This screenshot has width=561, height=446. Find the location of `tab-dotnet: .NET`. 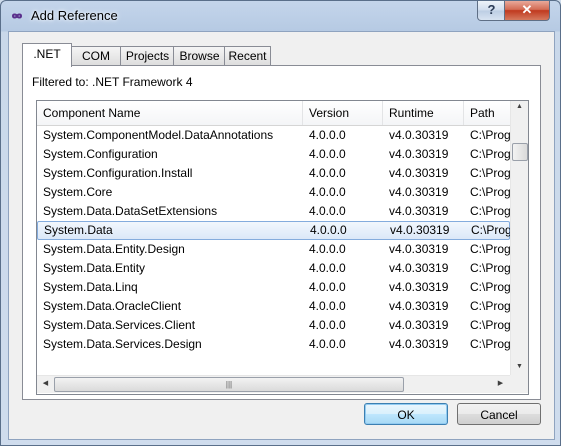

tab-dotnet: .NET is located at coordinates (47, 55).